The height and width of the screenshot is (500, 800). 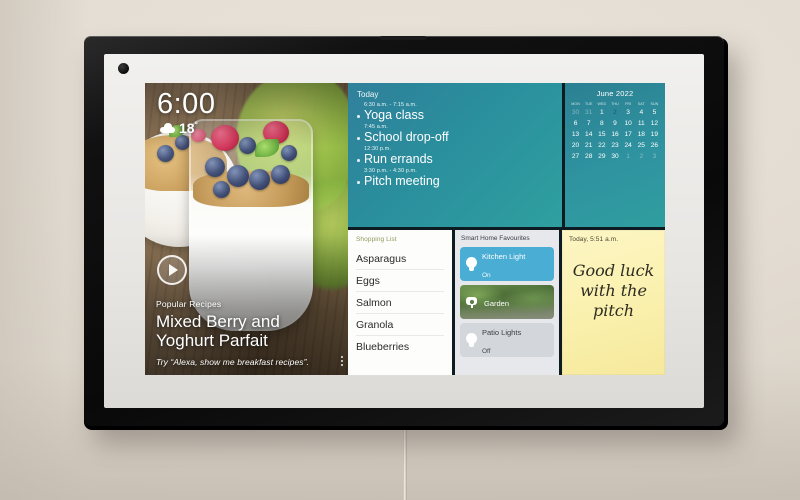 What do you see at coordinates (212, 340) in the screenshot?
I see `recipe-title-line2: Yoghurt Parfait` at bounding box center [212, 340].